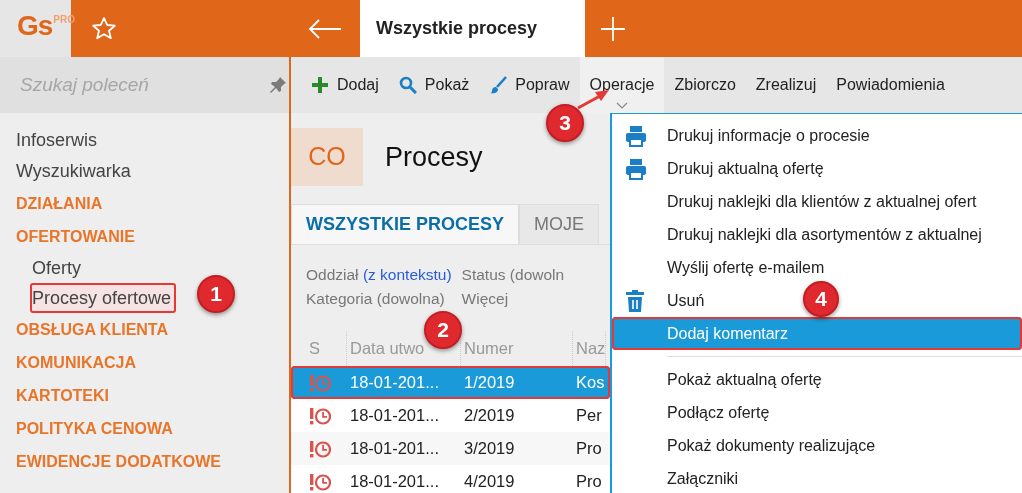 Image resolution: width=1022 pixels, height=493 pixels. I want to click on chevron-down-icon, so click(622, 105).